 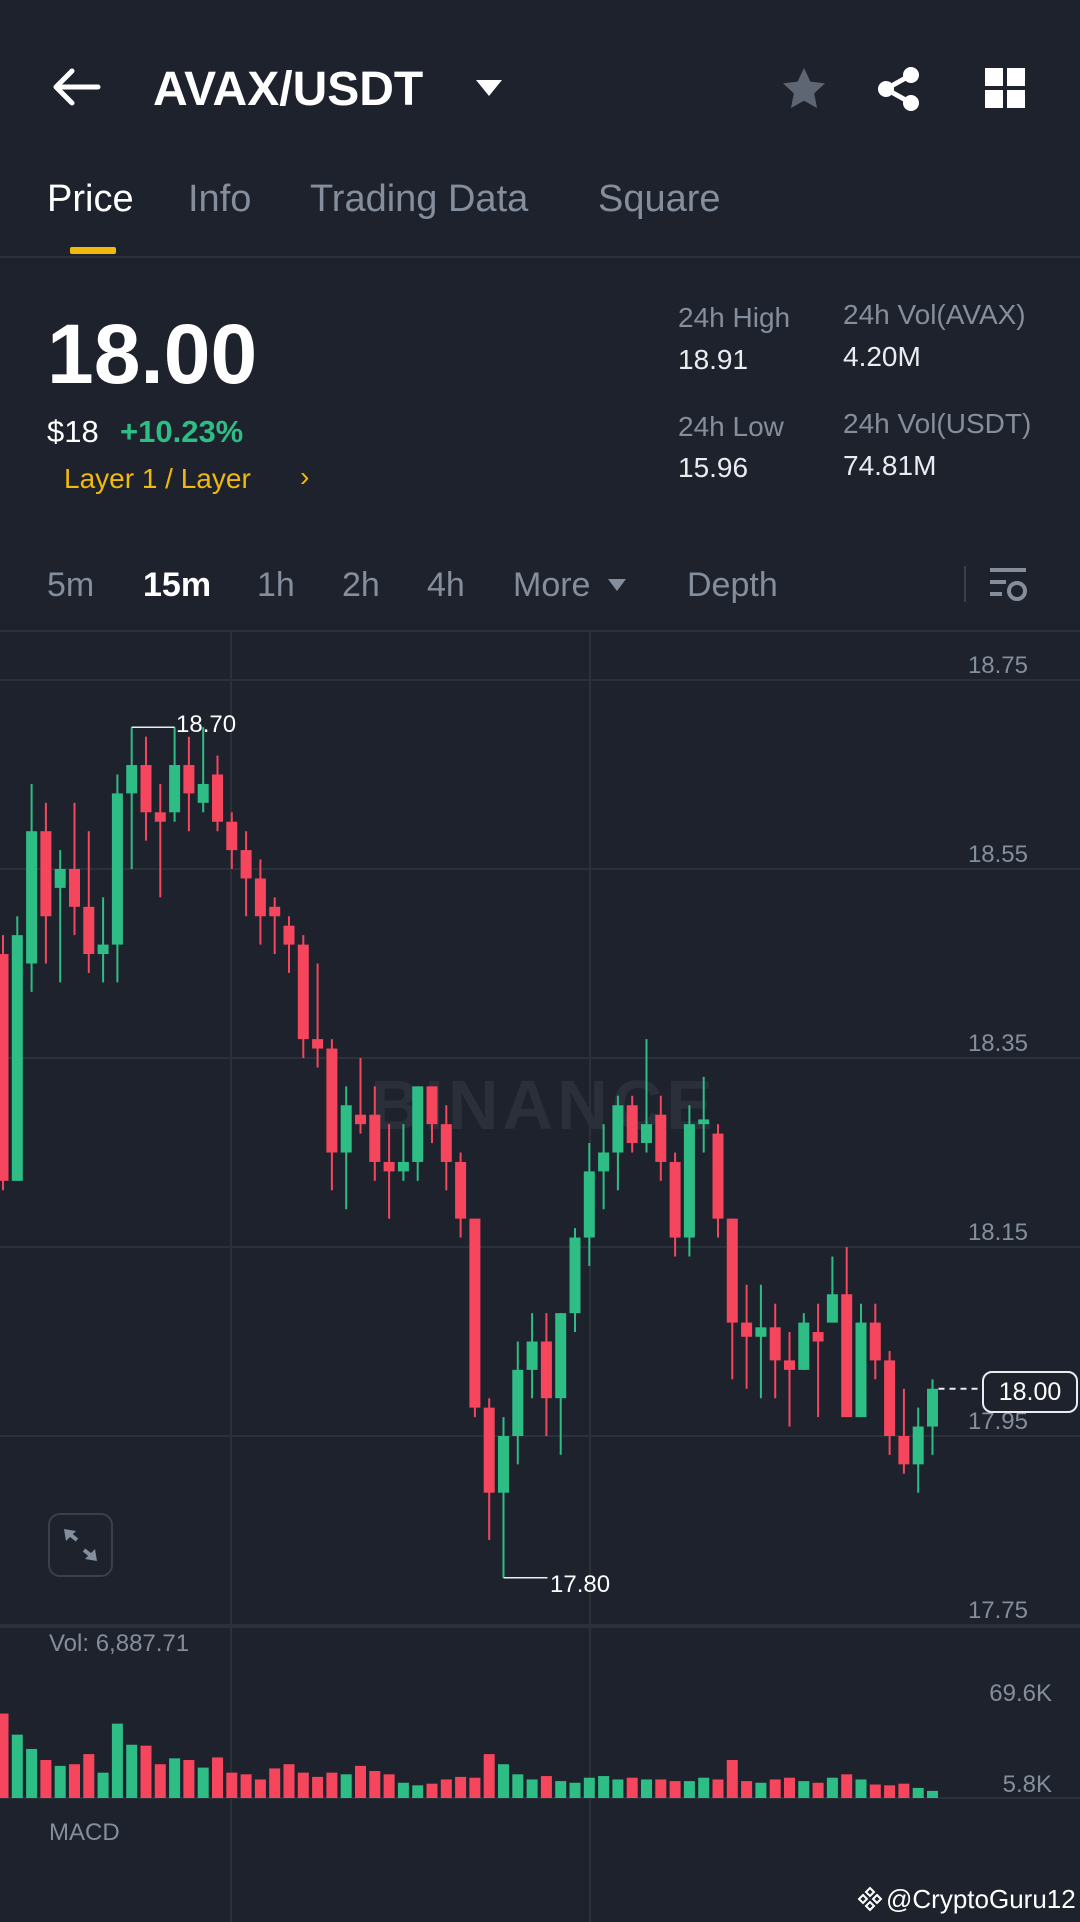 I want to click on binance-logo-icon, so click(x=870, y=1901).